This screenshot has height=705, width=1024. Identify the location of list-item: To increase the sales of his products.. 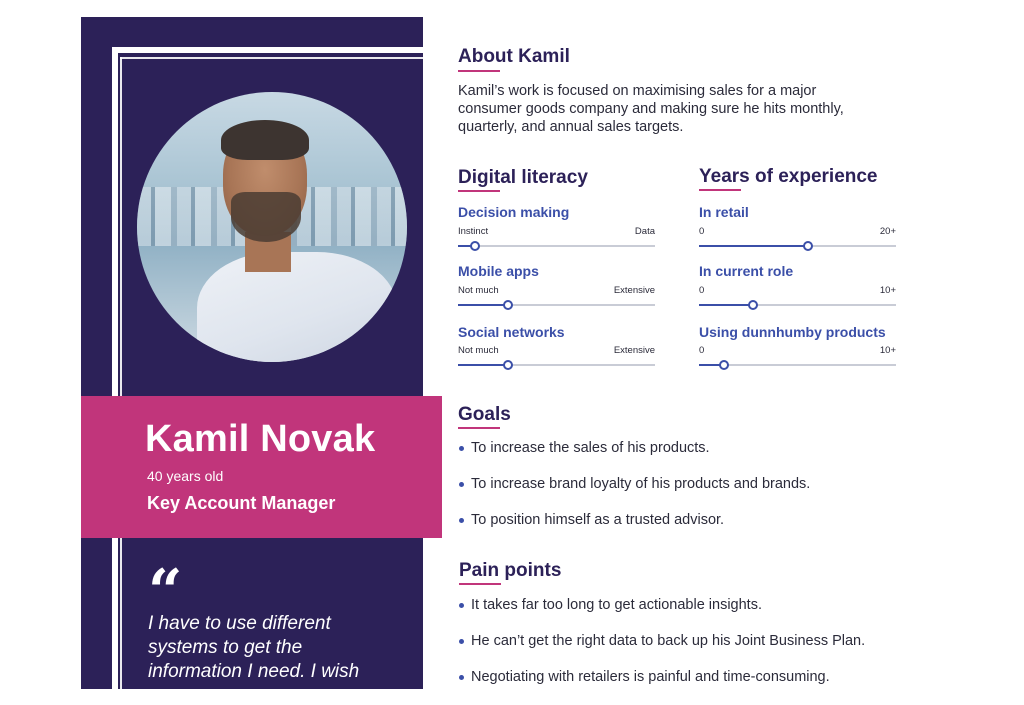
(634, 458).